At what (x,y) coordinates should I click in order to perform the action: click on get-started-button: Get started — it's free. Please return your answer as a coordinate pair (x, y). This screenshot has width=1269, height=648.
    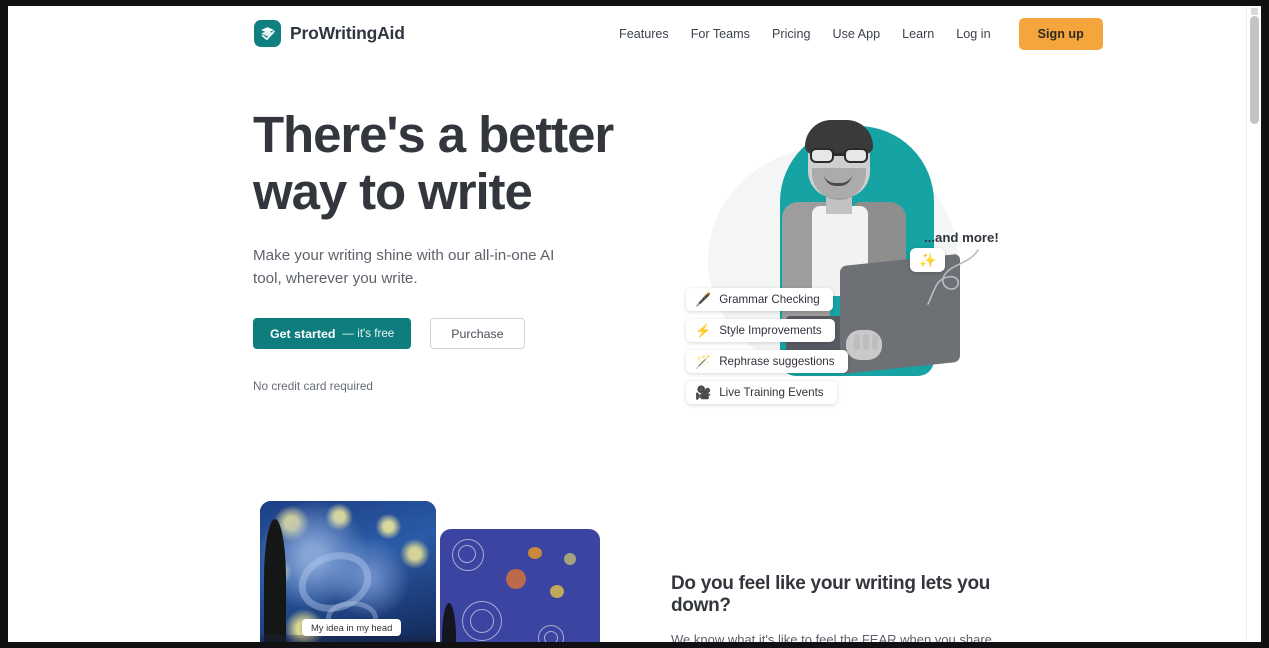
    Looking at the image, I should click on (332, 333).